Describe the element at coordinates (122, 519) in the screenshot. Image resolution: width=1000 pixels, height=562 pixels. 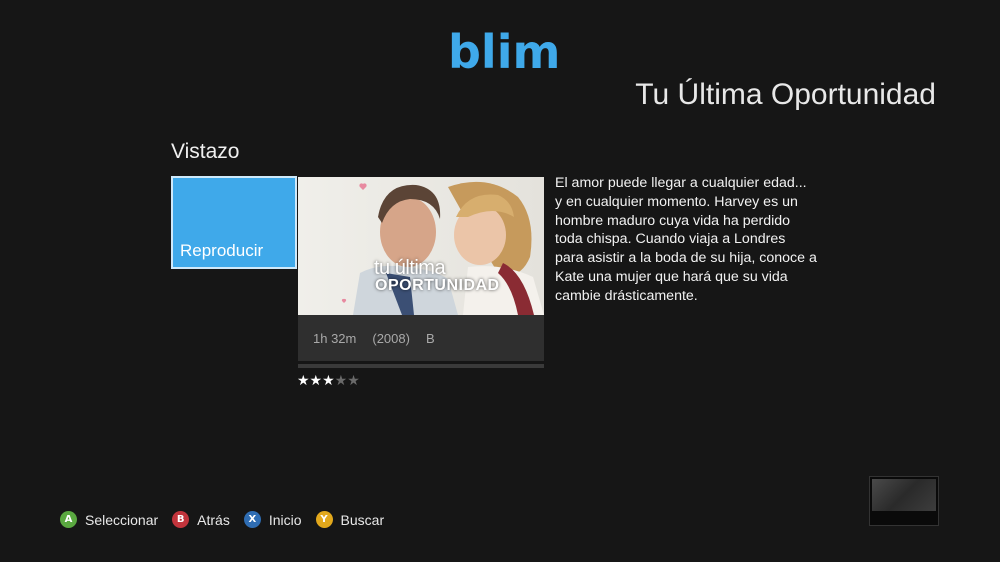
I see `hint-label: Seleccionar` at that location.